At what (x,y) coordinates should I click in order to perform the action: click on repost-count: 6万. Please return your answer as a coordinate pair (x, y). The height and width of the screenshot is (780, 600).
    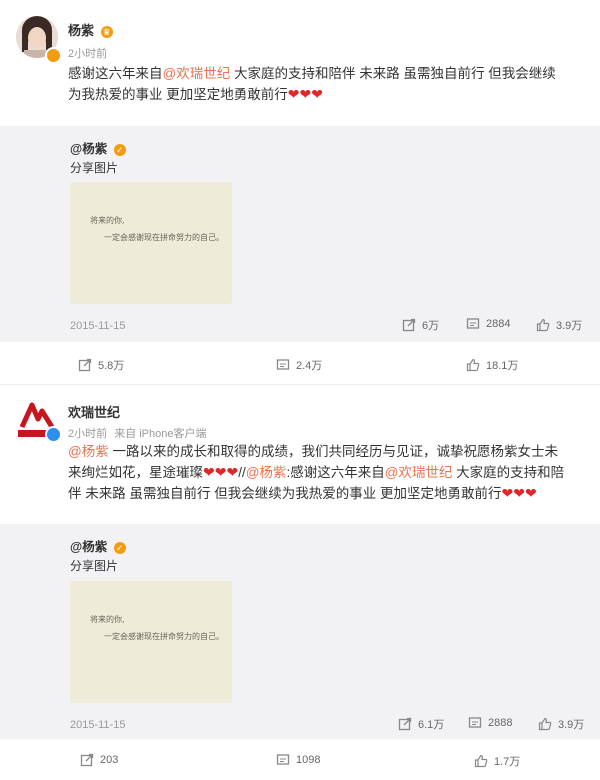
    Looking at the image, I should click on (420, 325).